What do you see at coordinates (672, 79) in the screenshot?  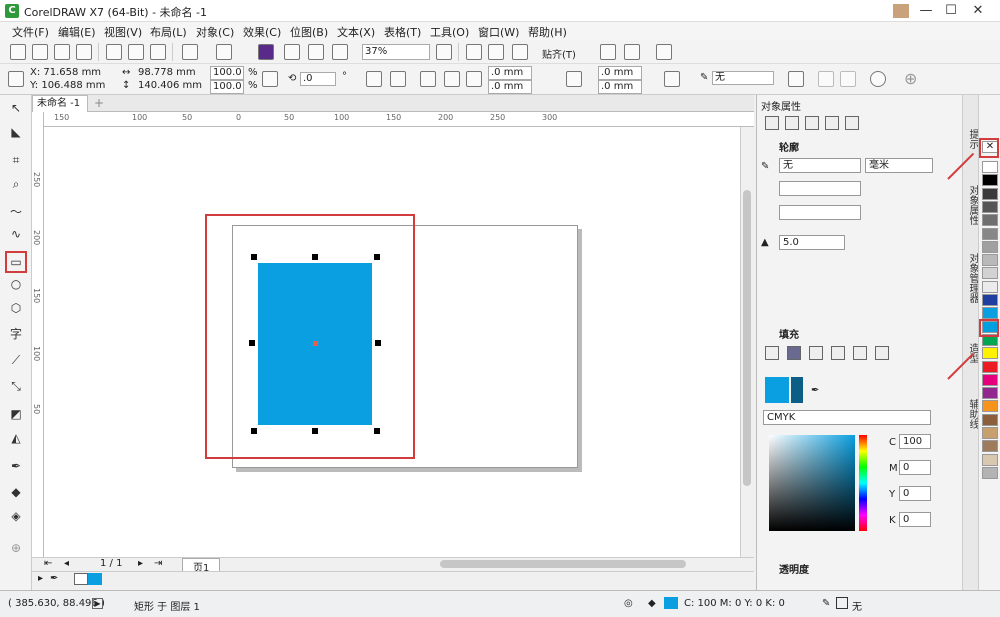 I see `relative-corner-icon` at bounding box center [672, 79].